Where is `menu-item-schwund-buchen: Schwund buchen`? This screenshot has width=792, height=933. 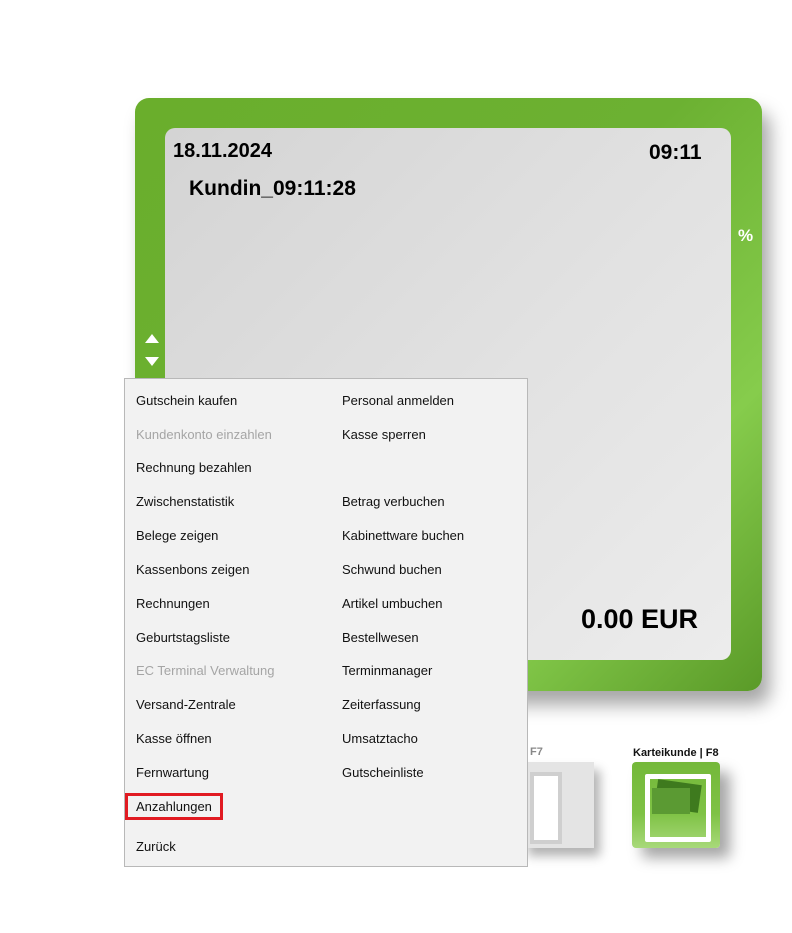
menu-item-schwund-buchen: Schwund buchen is located at coordinates (392, 569).